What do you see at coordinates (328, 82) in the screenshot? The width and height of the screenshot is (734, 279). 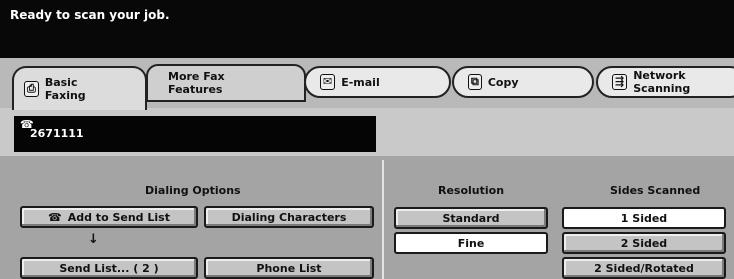 I see `email-icon: ✉` at bounding box center [328, 82].